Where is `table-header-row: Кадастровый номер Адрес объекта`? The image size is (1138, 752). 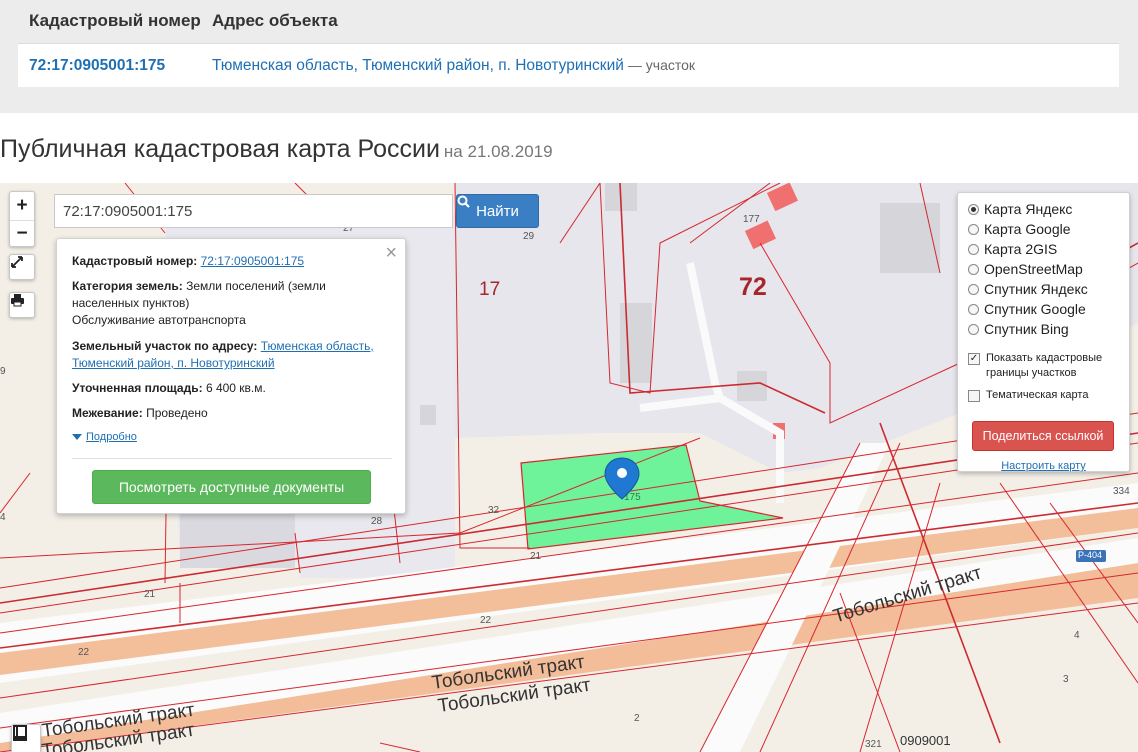 table-header-row: Кадастровый номер Адрес объекта is located at coordinates (568, 21).